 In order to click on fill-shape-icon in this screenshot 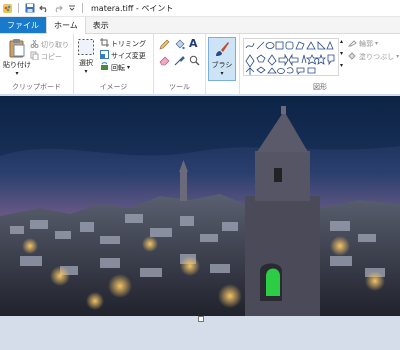, I will do `click(352, 56)`.